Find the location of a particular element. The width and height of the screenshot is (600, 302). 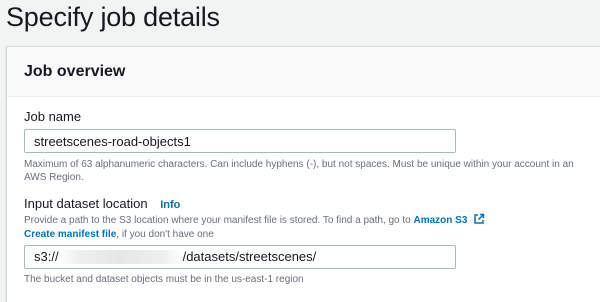

create-manifest-link: Create manifest file is located at coordinates (70, 234).